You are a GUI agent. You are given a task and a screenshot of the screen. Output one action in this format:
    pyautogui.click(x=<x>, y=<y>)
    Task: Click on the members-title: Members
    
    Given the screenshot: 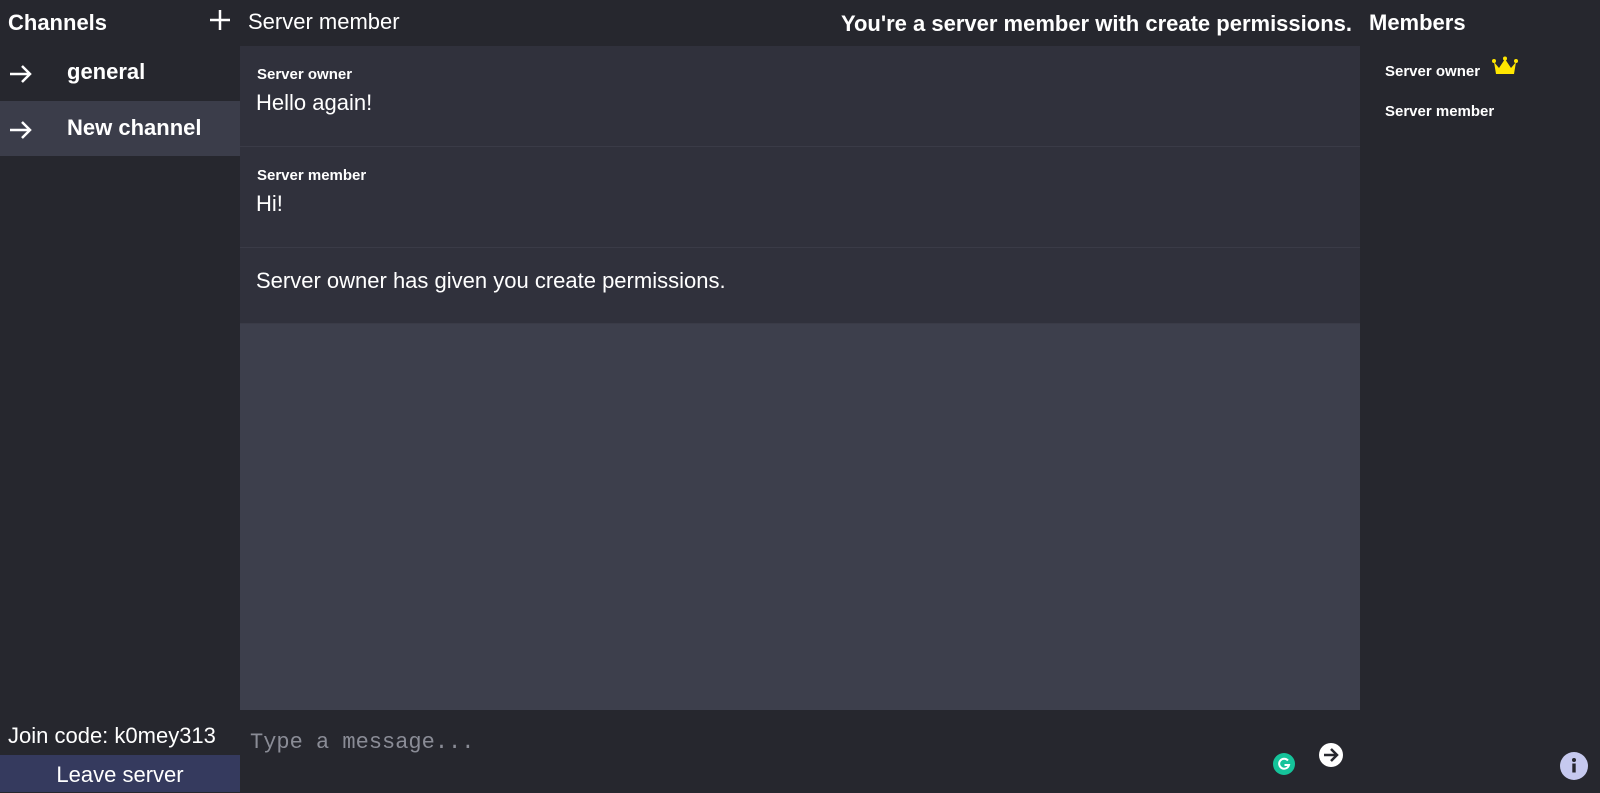 What is the action you would take?
    pyautogui.click(x=1417, y=22)
    